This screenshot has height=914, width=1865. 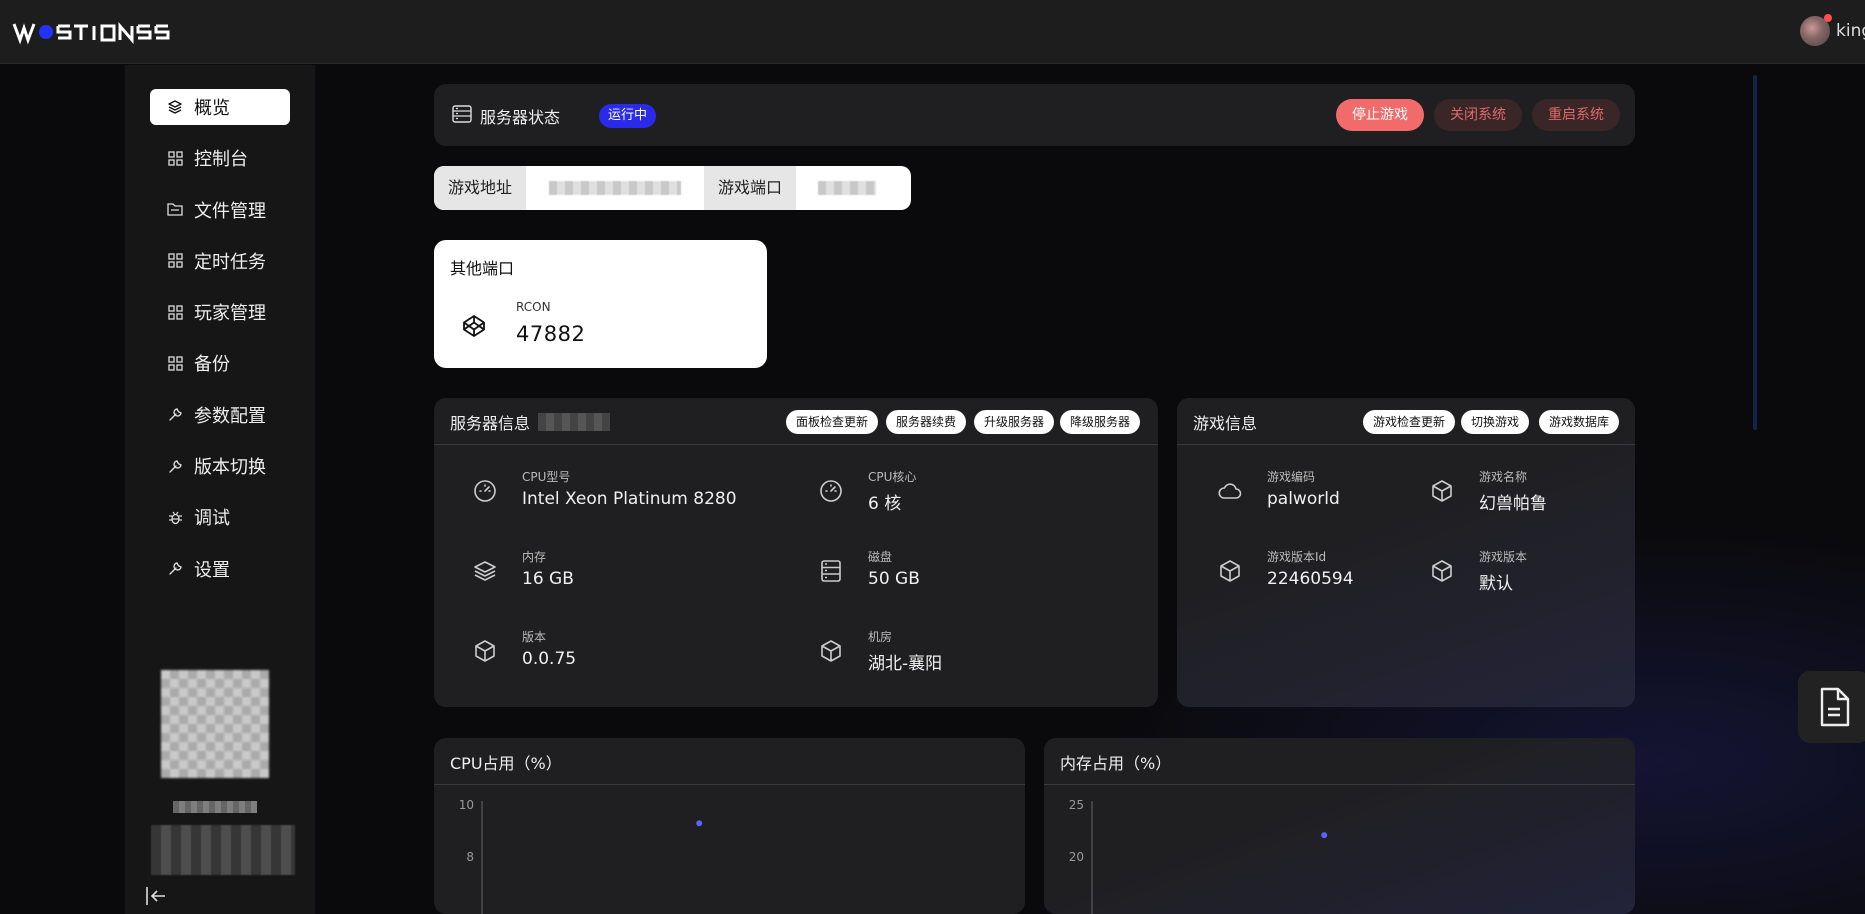 I want to click on notification-badge, so click(x=1828, y=18).